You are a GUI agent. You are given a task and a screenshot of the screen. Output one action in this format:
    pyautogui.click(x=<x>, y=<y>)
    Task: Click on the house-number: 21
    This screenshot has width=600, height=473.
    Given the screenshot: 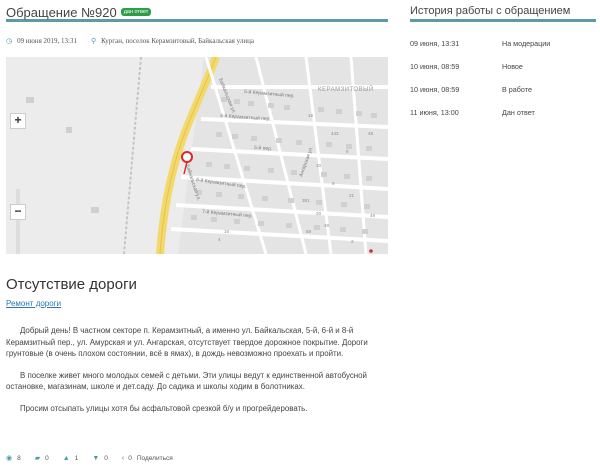 What is the action you would take?
    pyautogui.click(x=352, y=195)
    